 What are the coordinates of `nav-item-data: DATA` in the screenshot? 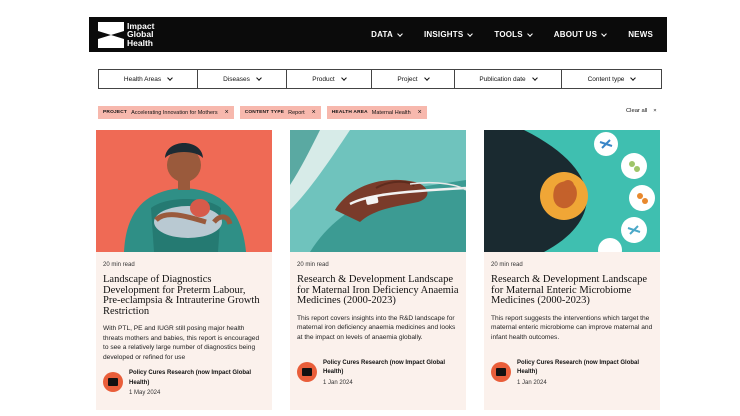 It's located at (387, 34).